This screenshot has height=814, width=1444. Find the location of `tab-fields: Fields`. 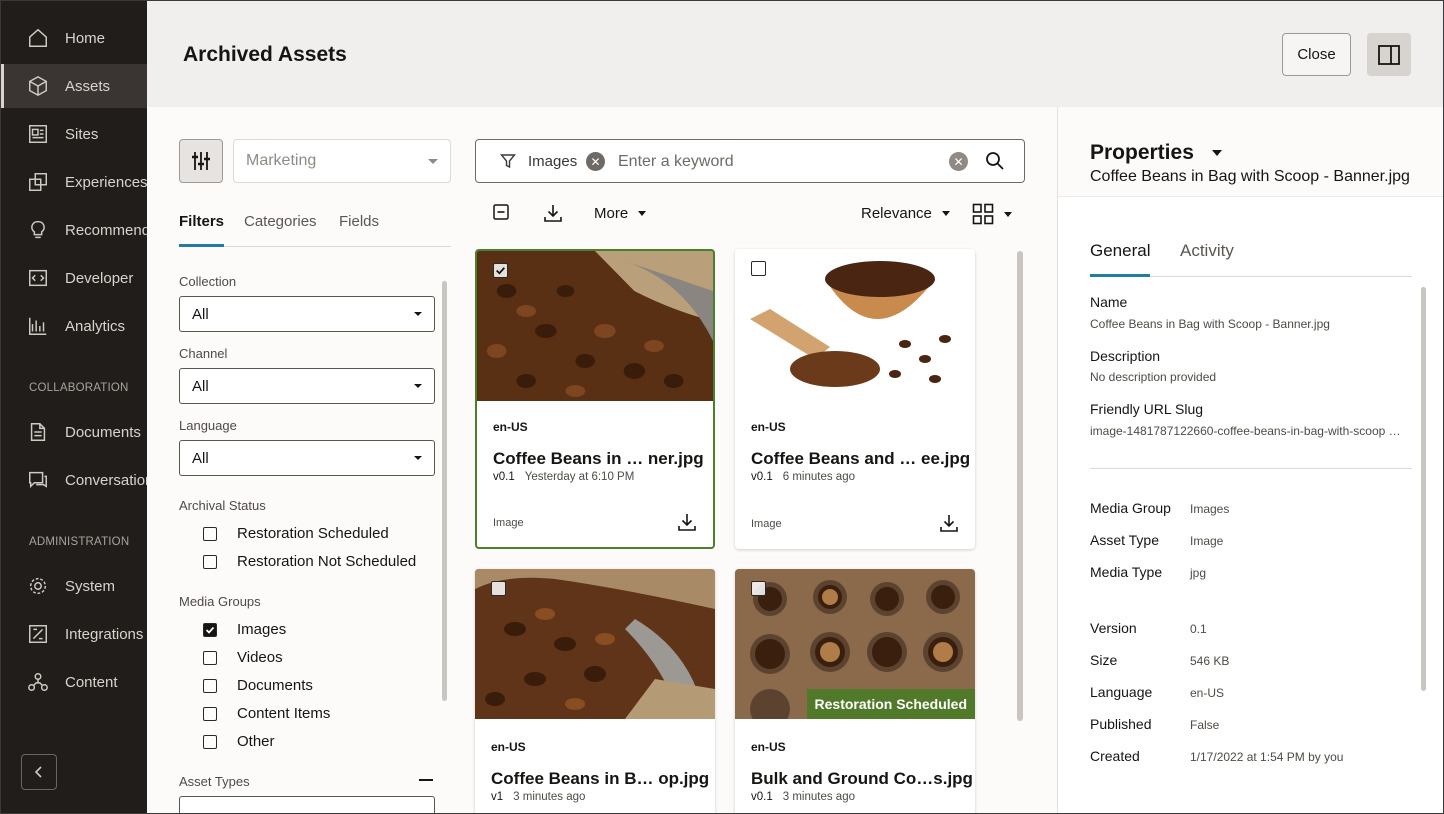

tab-fields: Fields is located at coordinates (359, 230).